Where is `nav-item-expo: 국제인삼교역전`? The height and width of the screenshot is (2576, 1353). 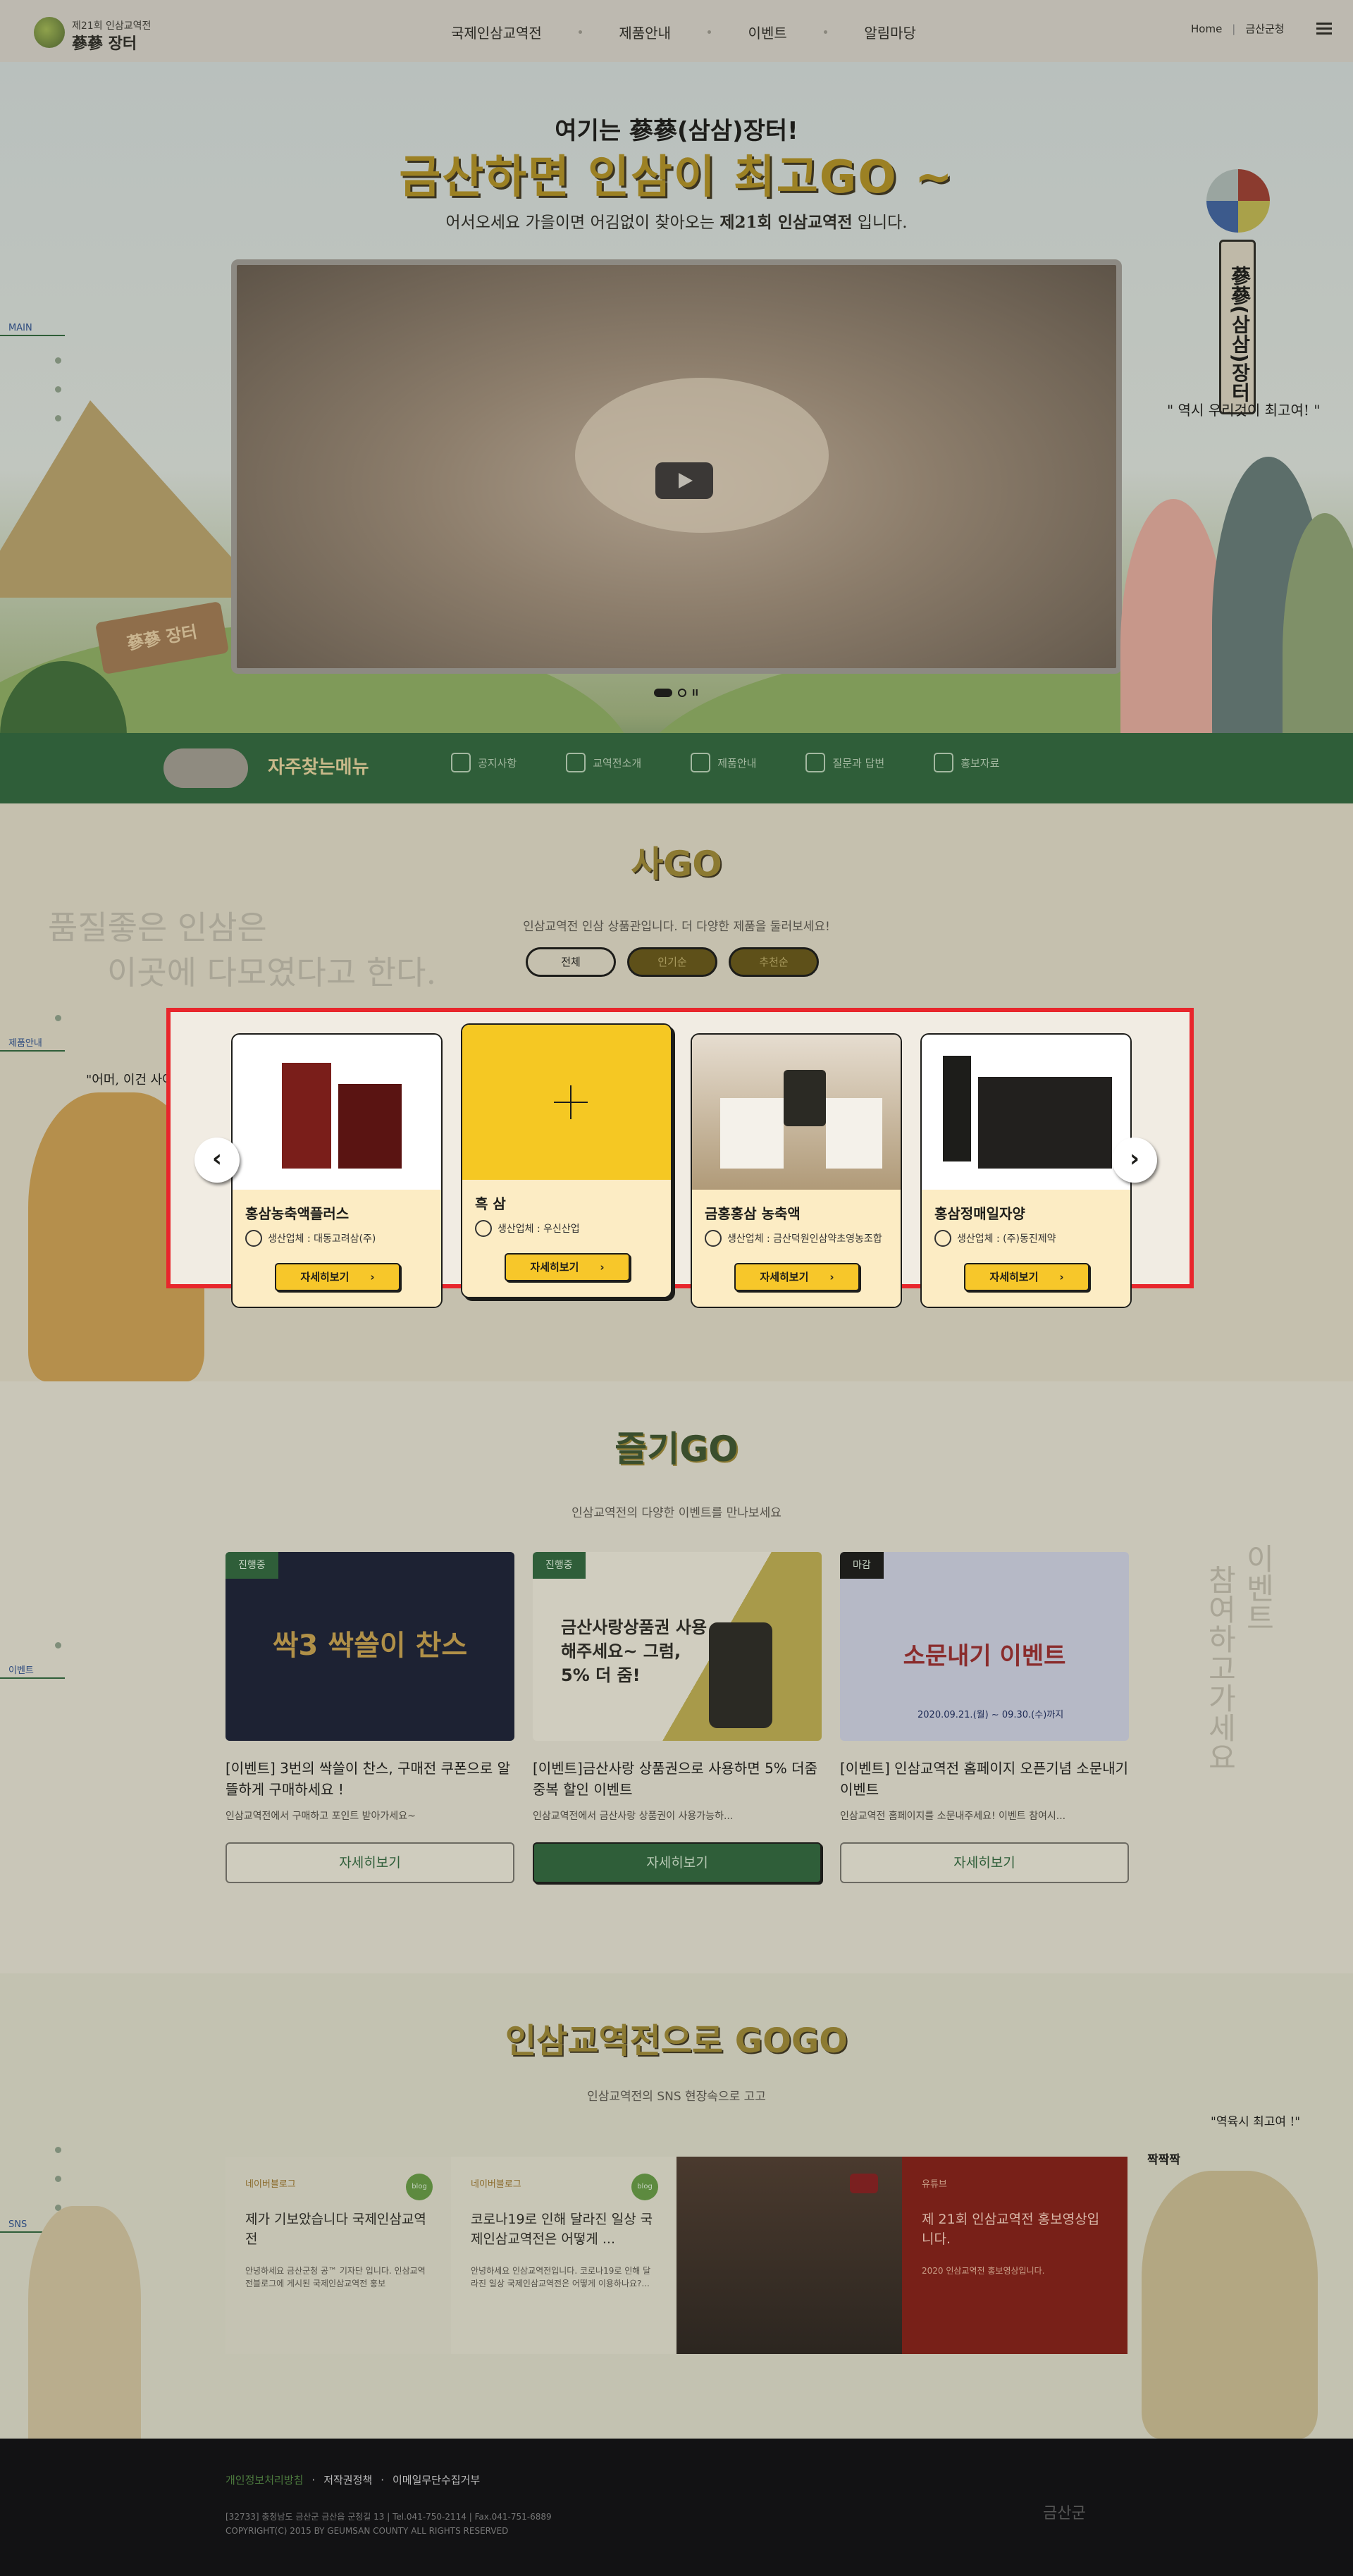 nav-item-expo: 국제인삼교역전 is located at coordinates (497, 32).